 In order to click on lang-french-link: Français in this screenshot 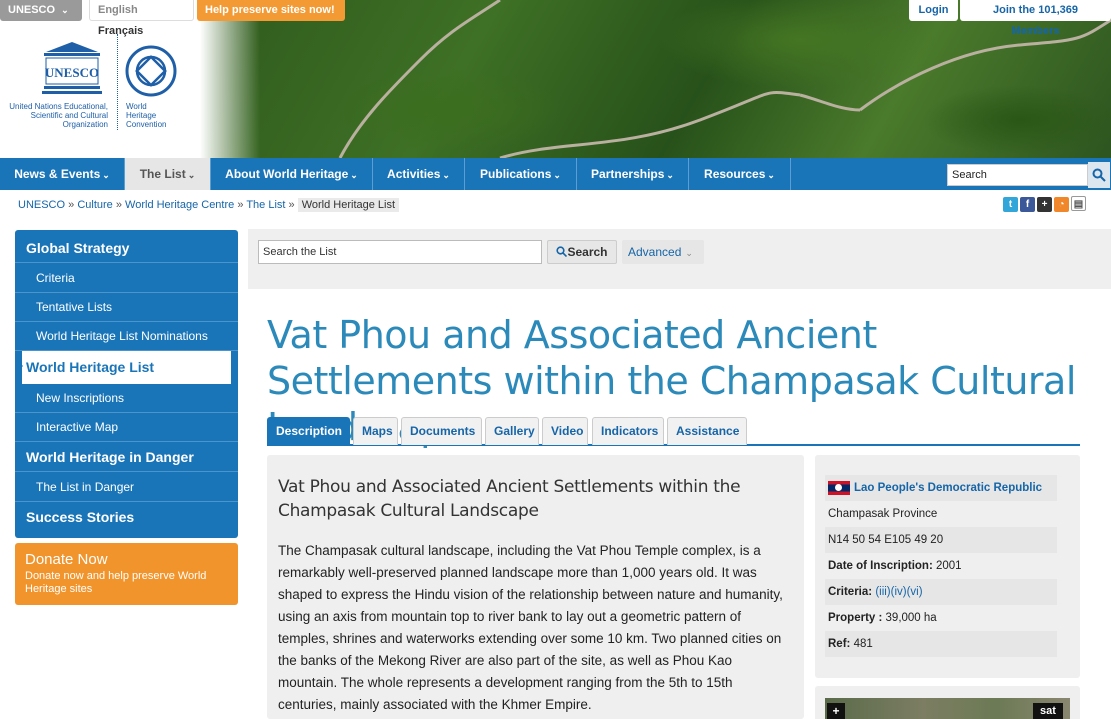, I will do `click(120, 31)`.